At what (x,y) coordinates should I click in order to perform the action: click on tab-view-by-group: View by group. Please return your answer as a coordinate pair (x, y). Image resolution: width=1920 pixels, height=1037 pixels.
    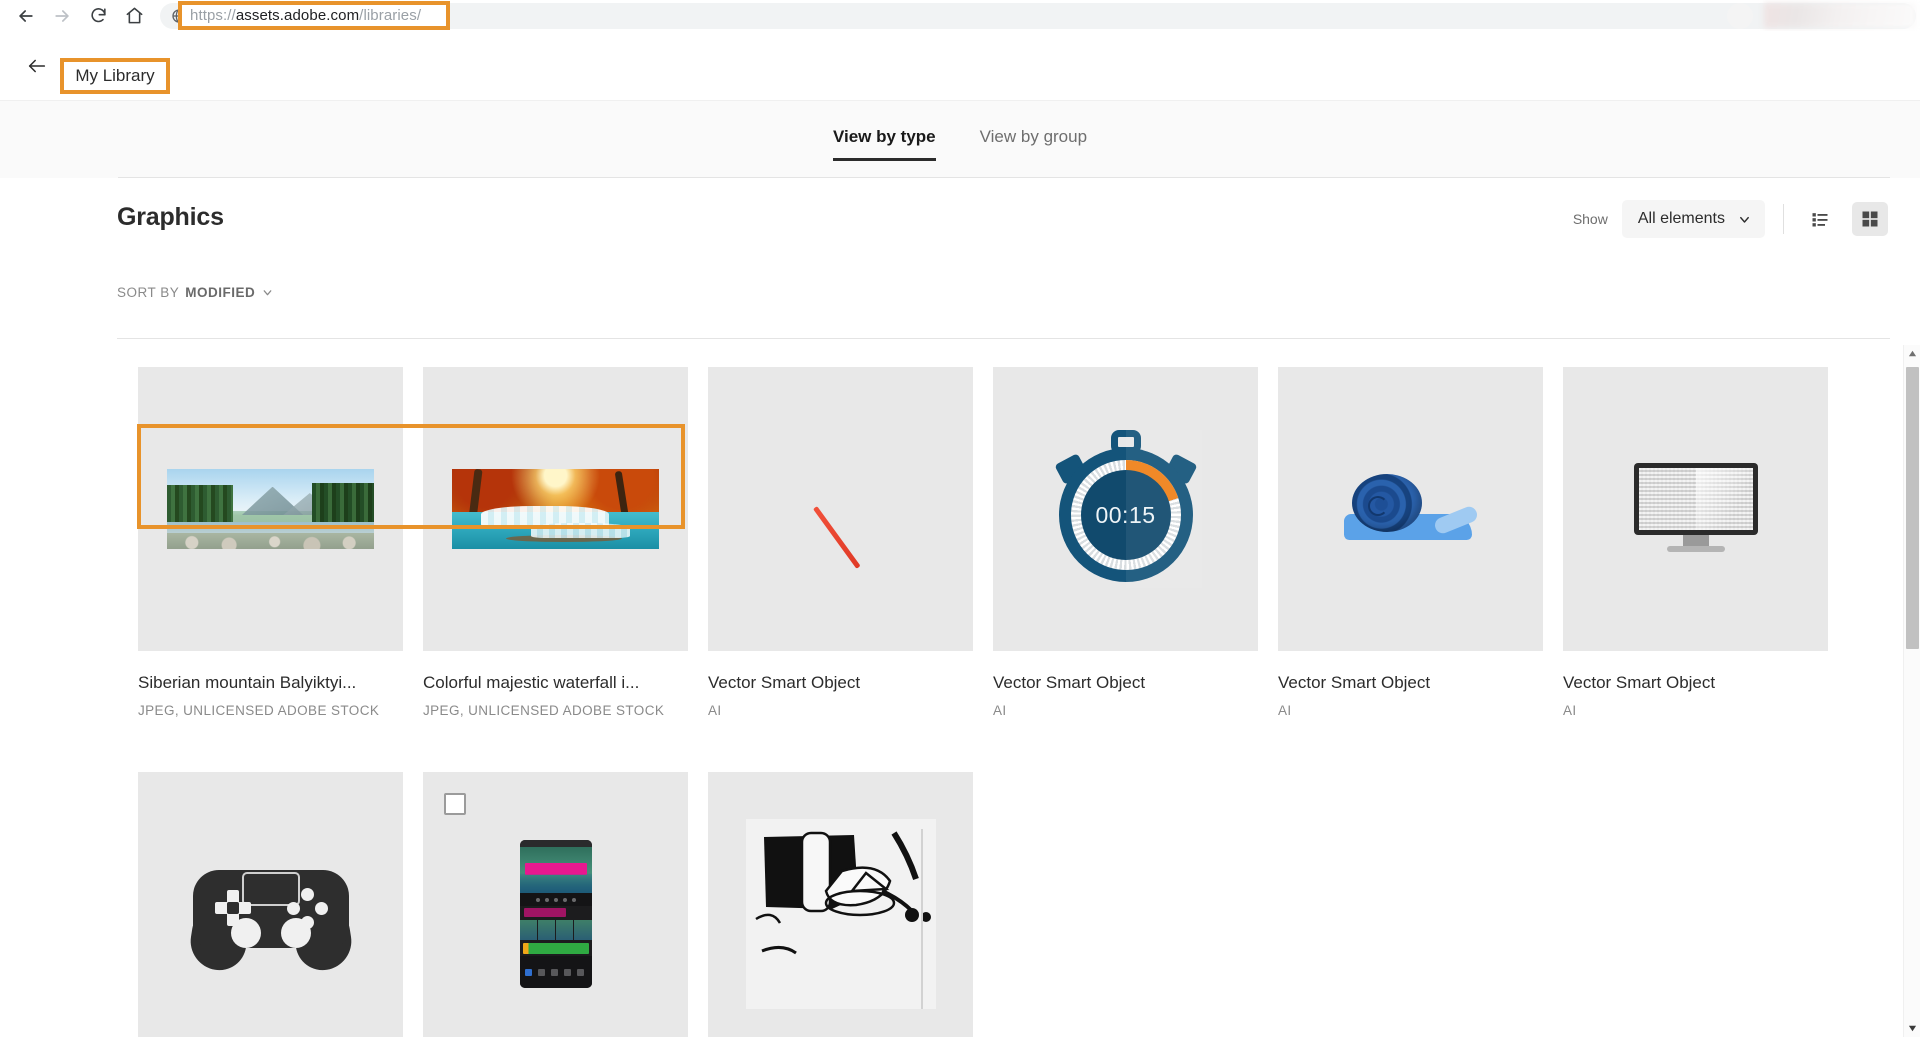
    Looking at the image, I should click on (1033, 144).